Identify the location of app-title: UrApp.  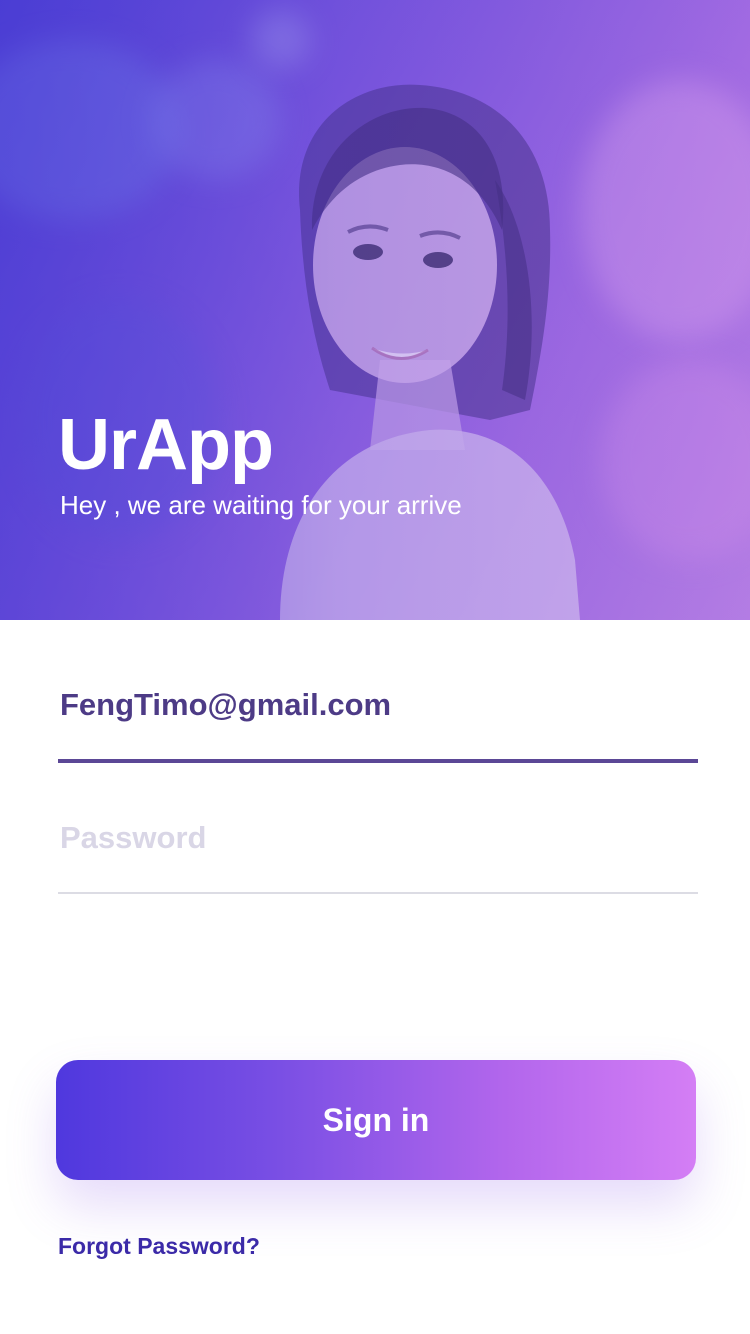
(166, 445).